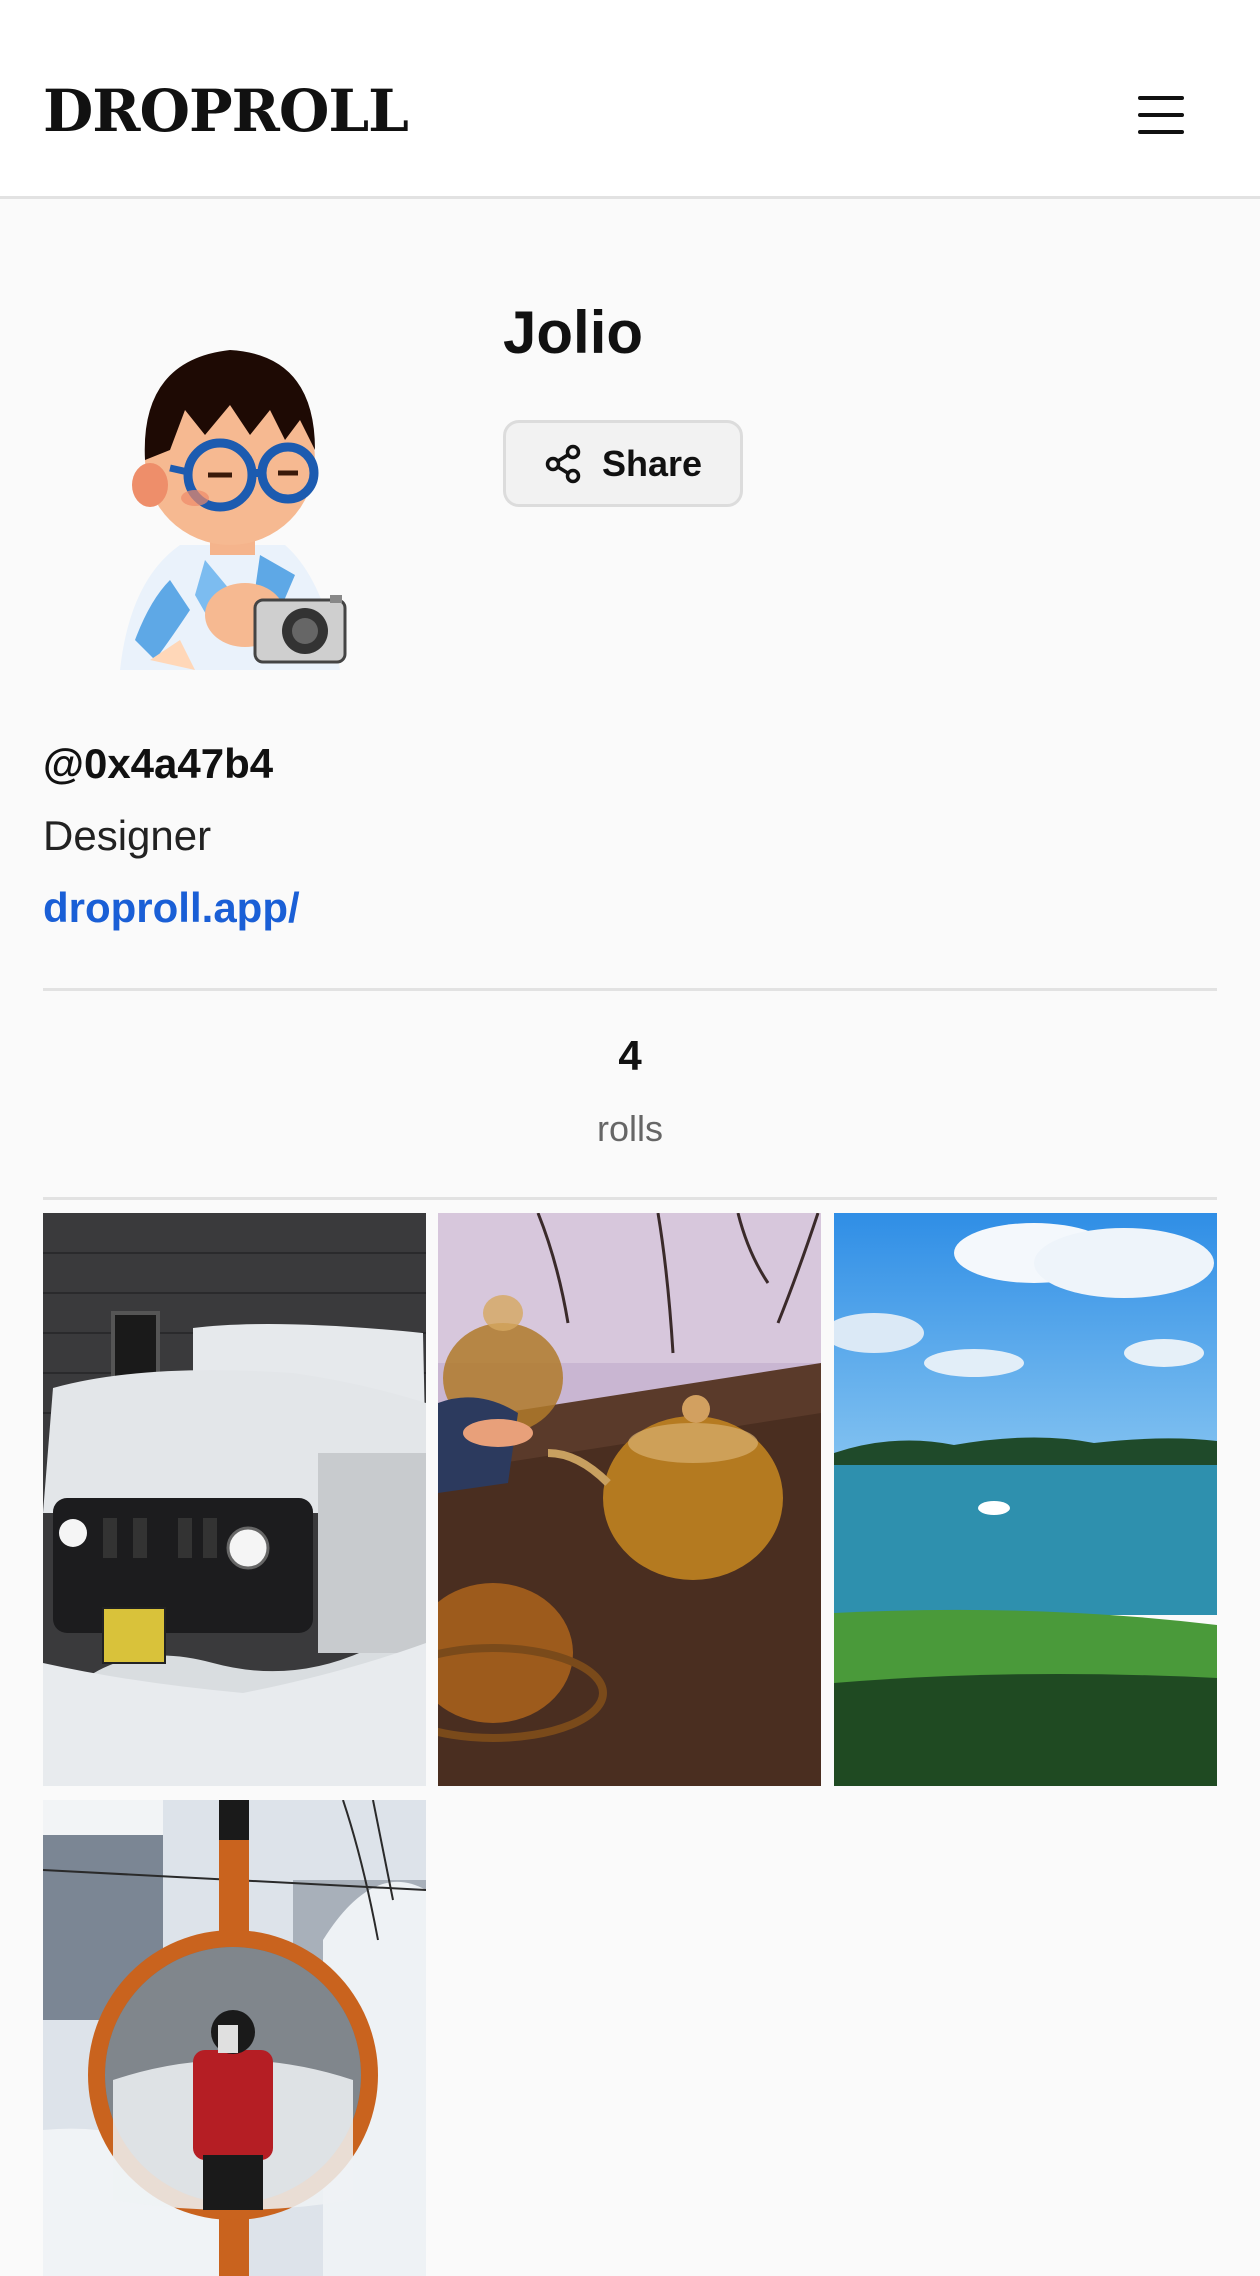  I want to click on app-header: DROPROLL, so click(630, 99).